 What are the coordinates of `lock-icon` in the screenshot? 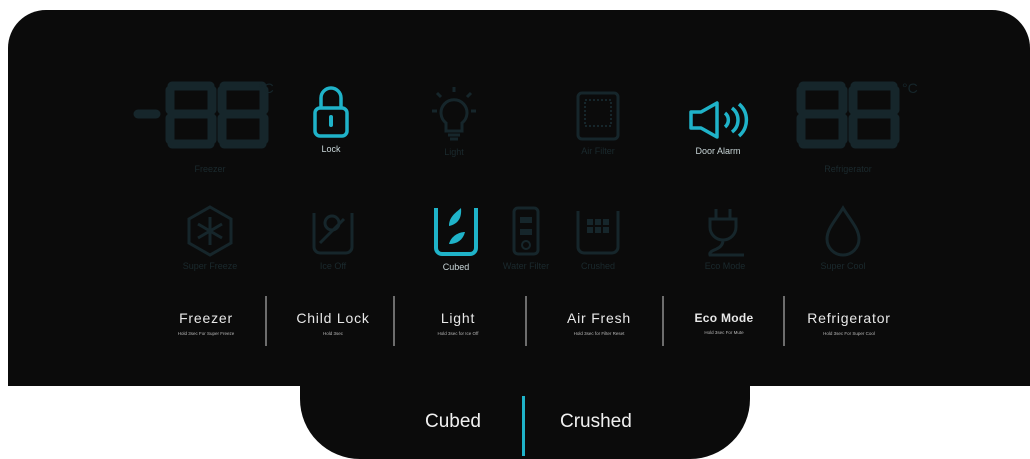 It's located at (331, 112).